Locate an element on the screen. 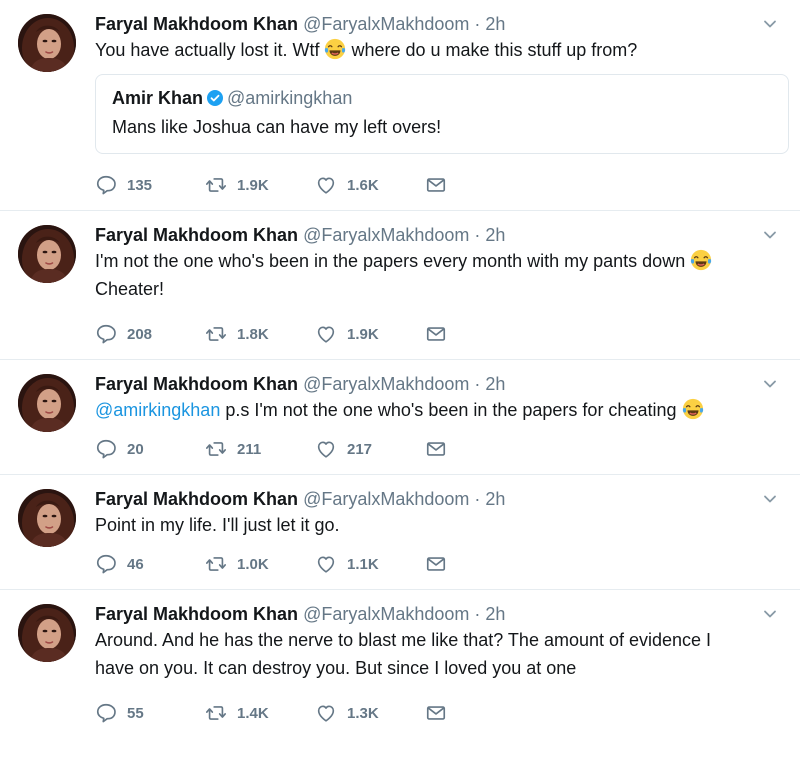 This screenshot has width=800, height=775. like-button: 1.6K is located at coordinates (370, 185).